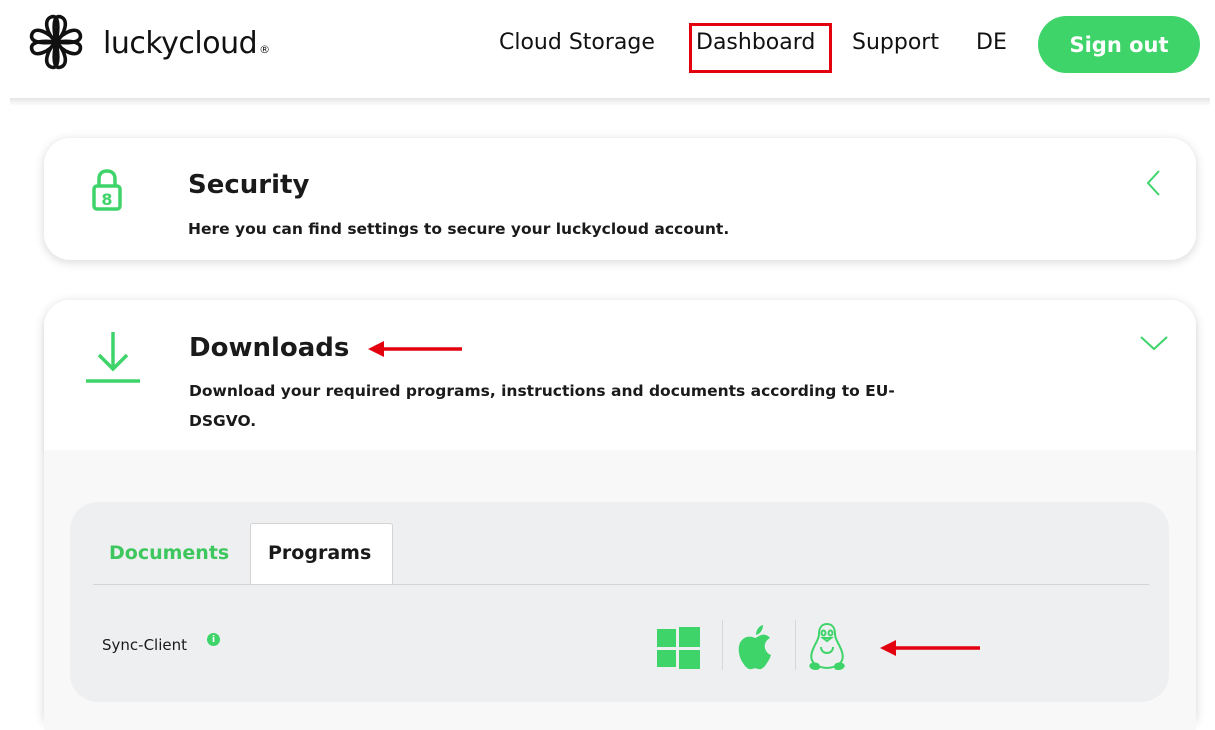 Image resolution: width=1215 pixels, height=730 pixels. I want to click on linux-icon, so click(827, 647).